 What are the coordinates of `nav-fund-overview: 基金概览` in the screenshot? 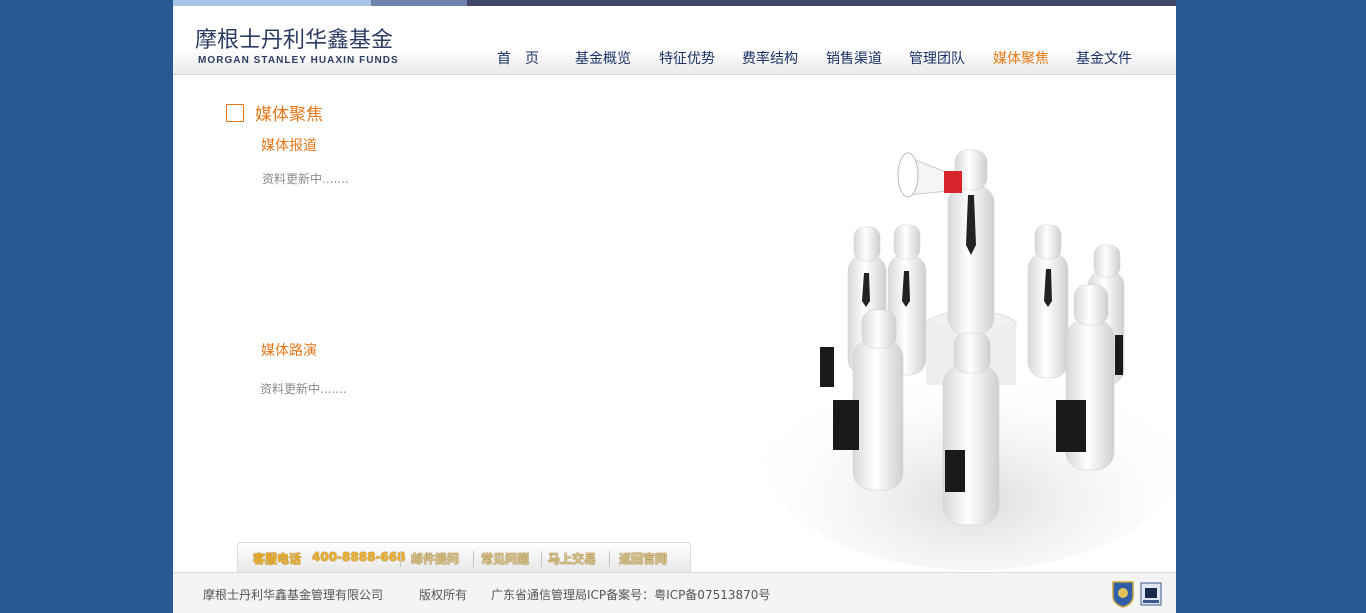 It's located at (603, 58).